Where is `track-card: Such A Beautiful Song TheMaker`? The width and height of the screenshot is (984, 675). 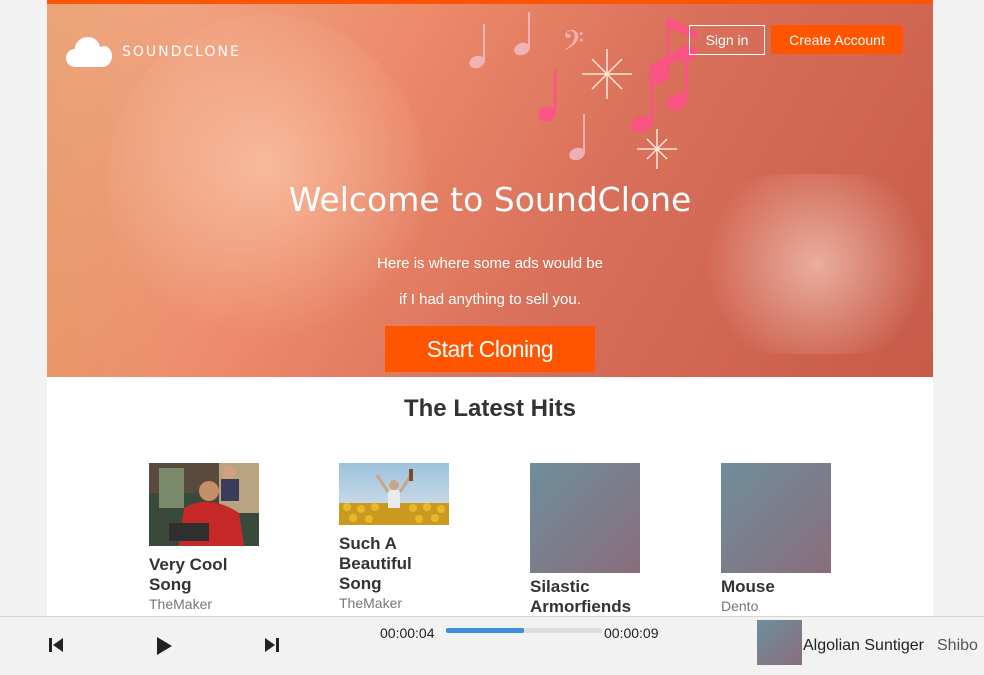 track-card: Such A Beautiful Song TheMaker is located at coordinates (395, 537).